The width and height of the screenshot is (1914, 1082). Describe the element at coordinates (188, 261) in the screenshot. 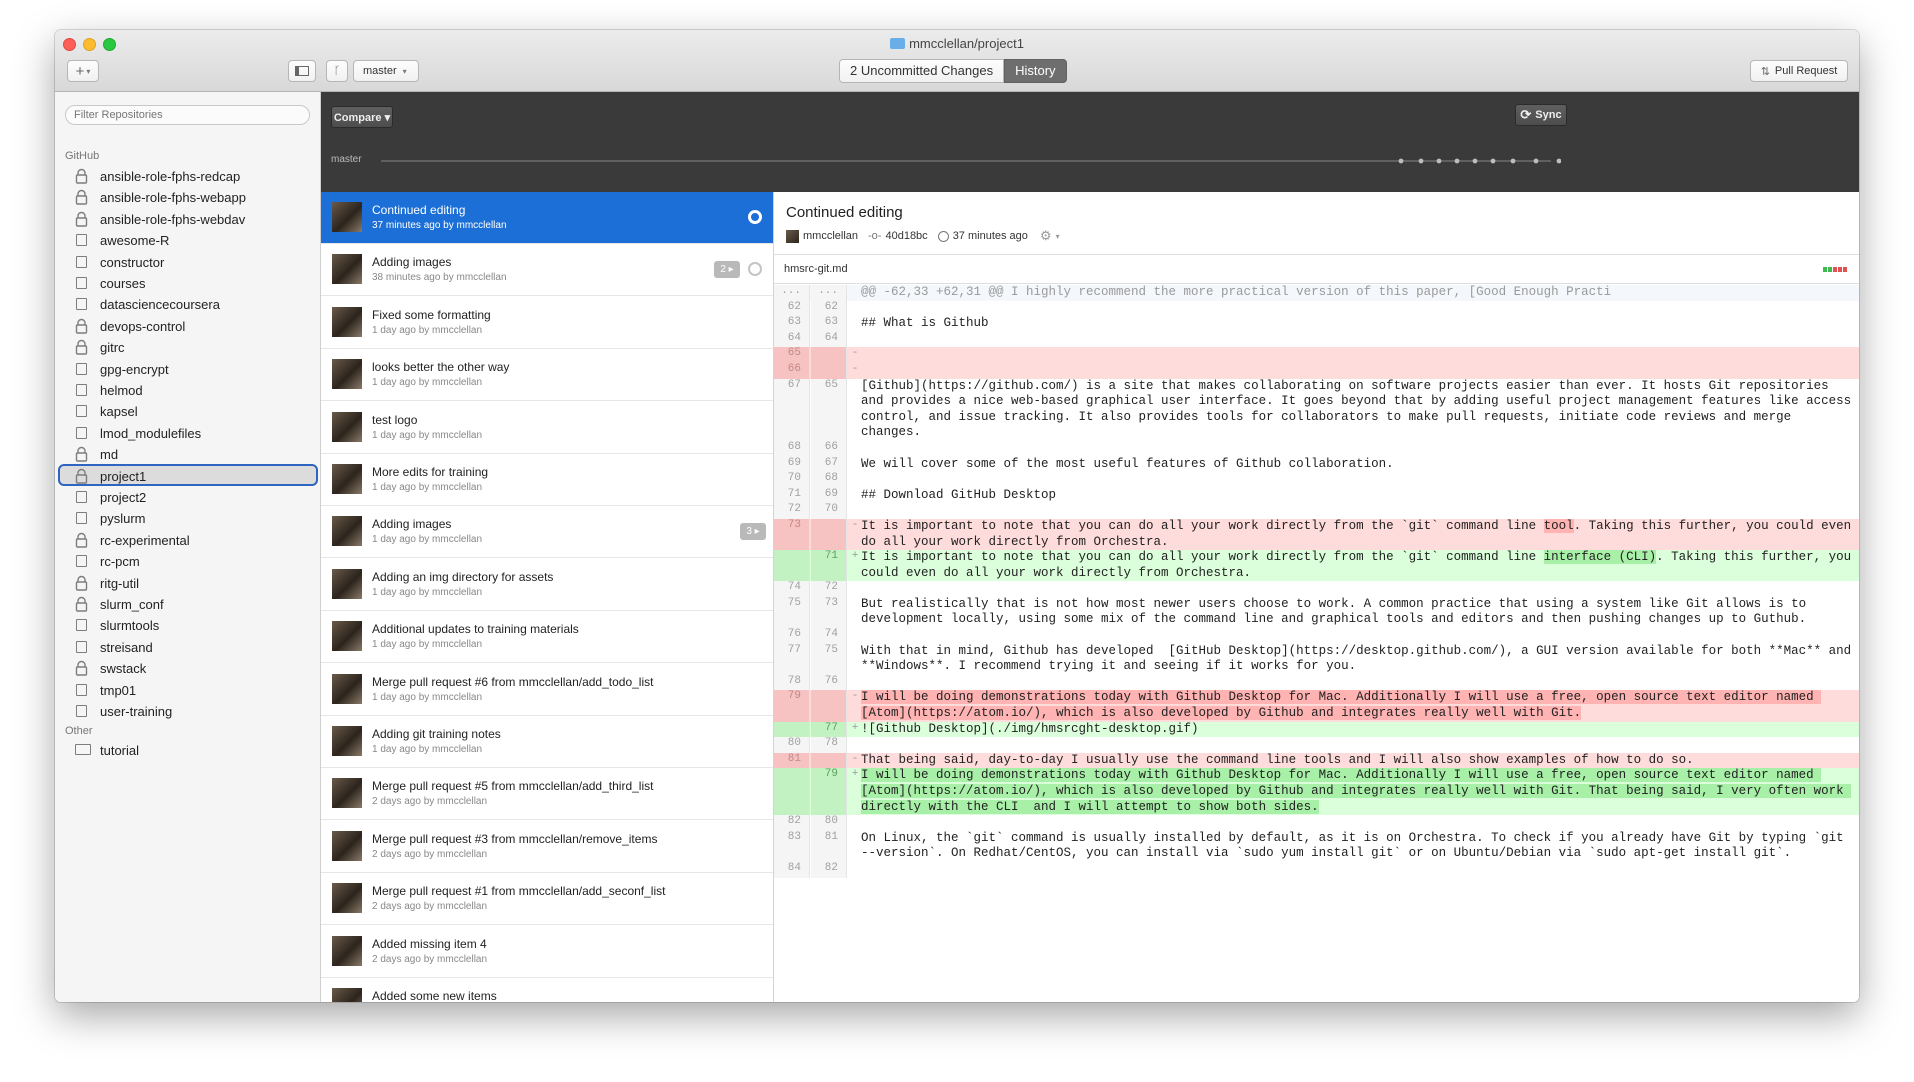

I see `sidebar-item-constructor: constructor` at that location.